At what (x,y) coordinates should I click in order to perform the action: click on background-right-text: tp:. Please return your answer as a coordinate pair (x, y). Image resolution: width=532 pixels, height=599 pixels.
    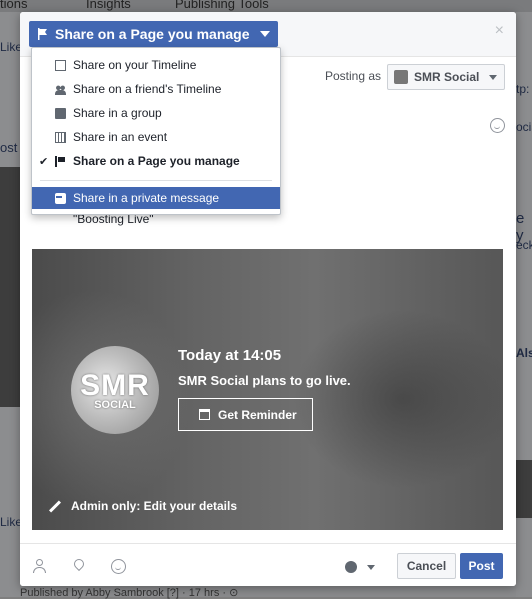
    Looking at the image, I should click on (523, 89).